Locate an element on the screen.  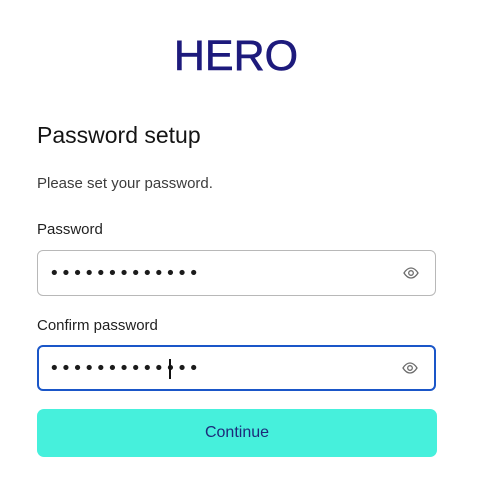
password-label: Password is located at coordinates (70, 229).